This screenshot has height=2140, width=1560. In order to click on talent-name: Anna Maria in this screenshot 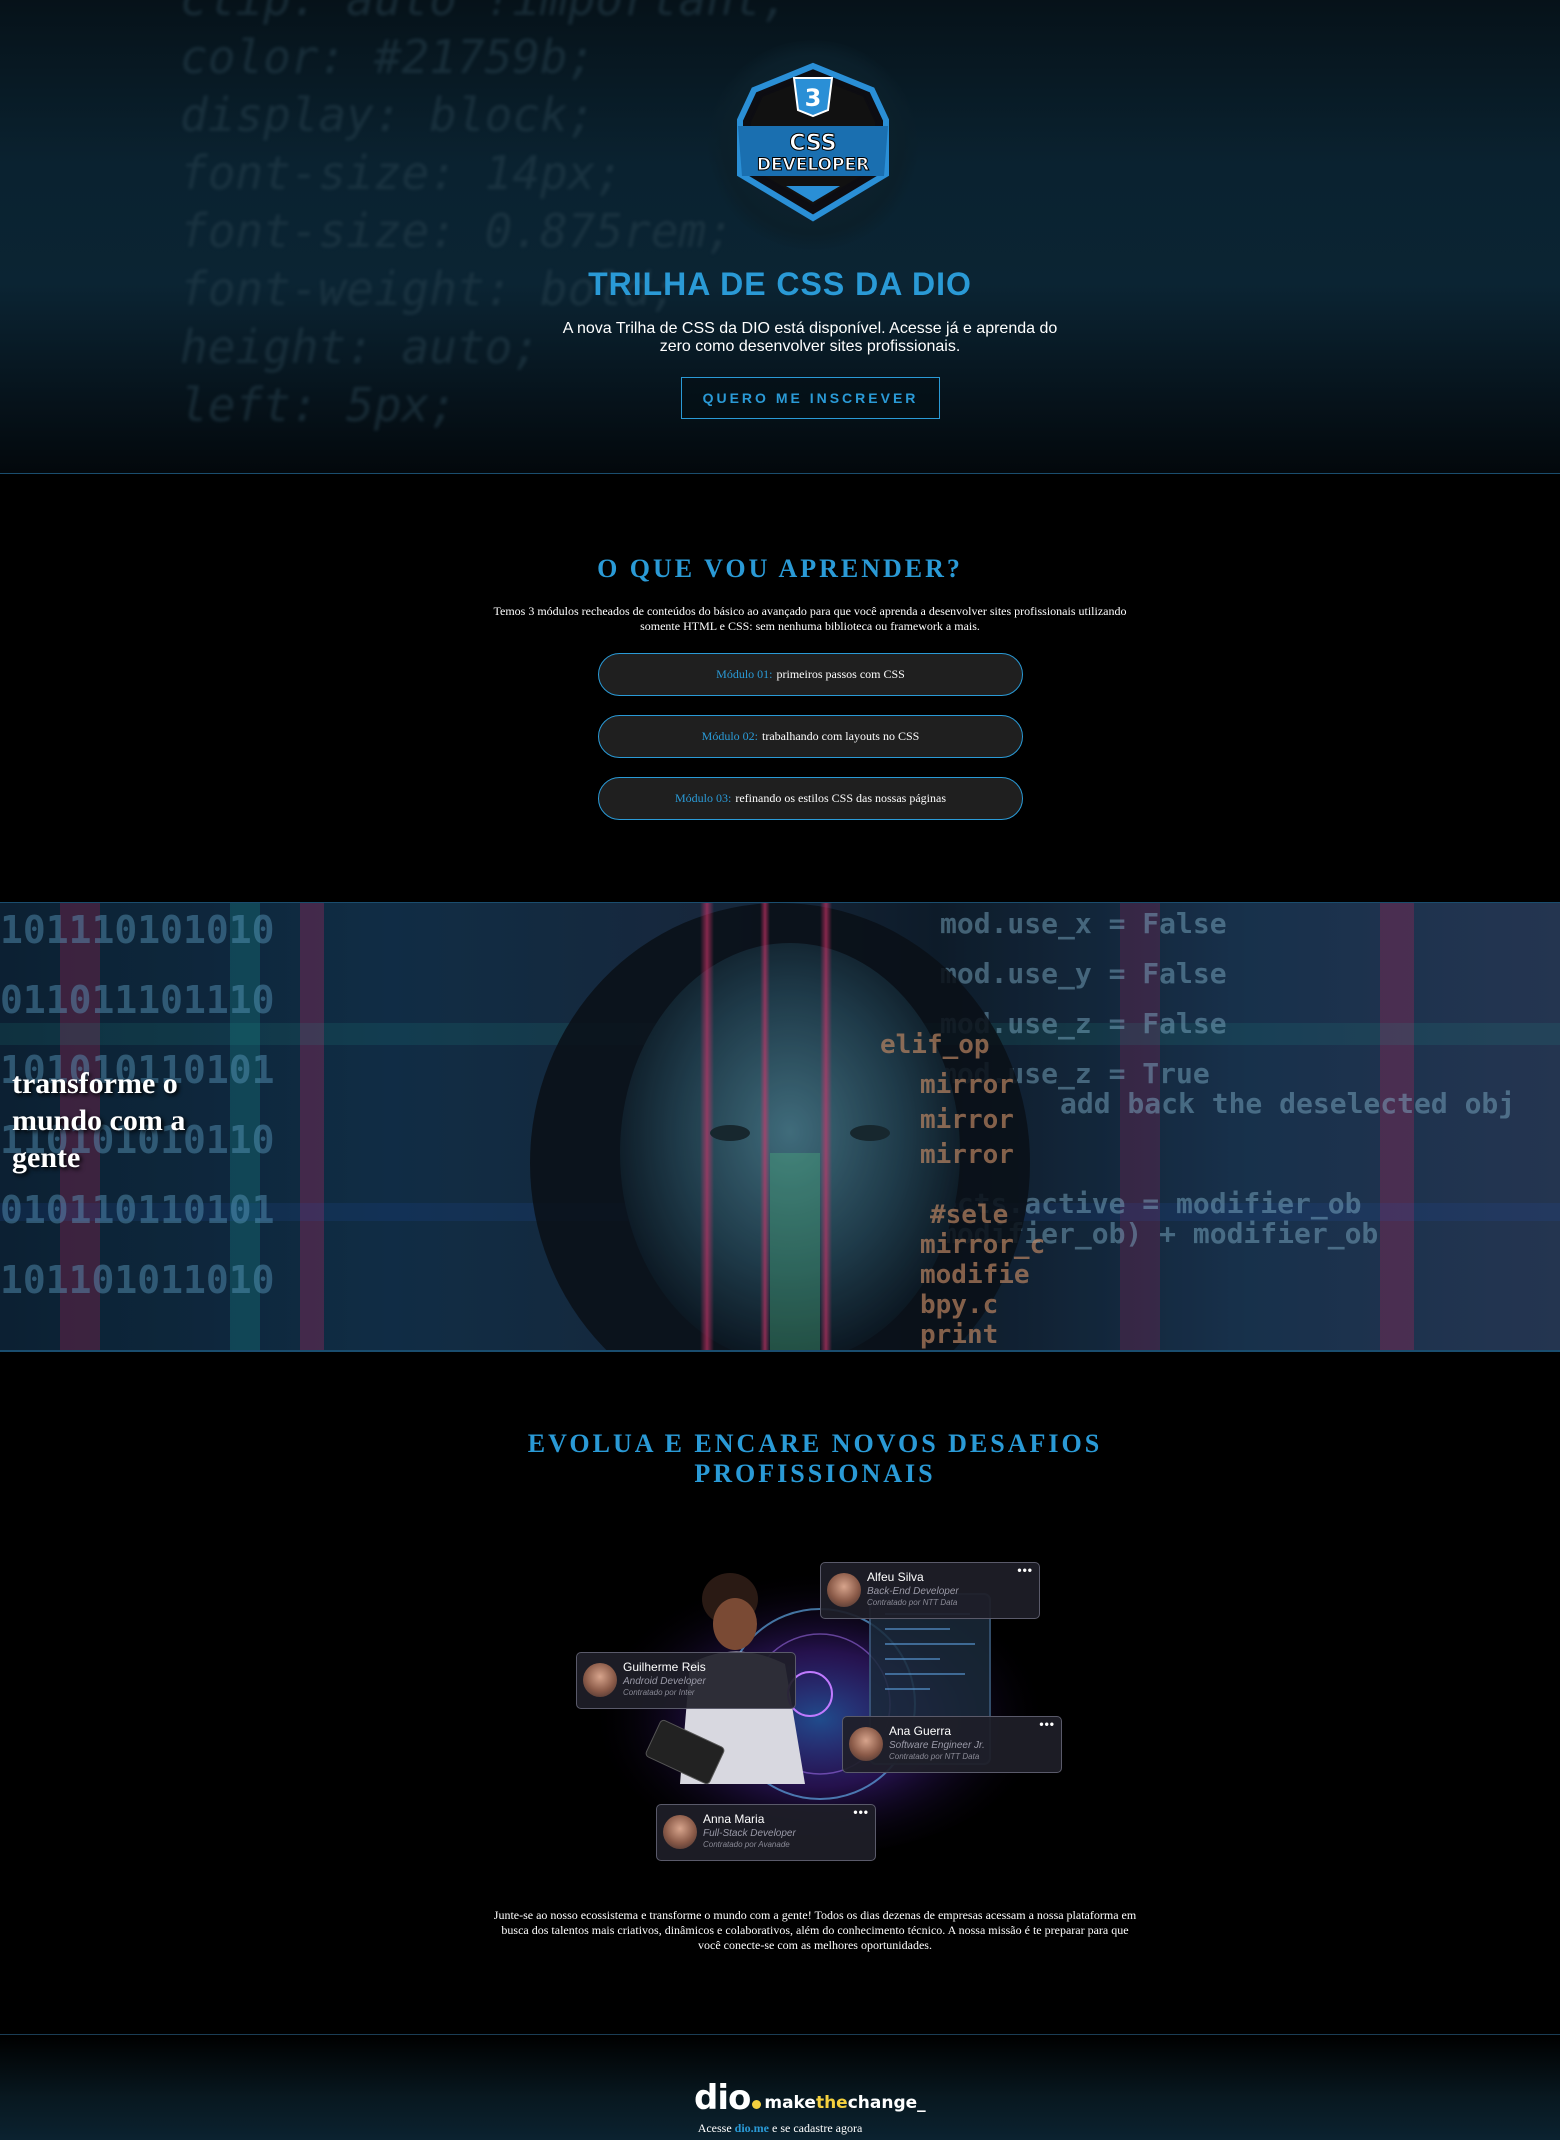, I will do `click(734, 1819)`.